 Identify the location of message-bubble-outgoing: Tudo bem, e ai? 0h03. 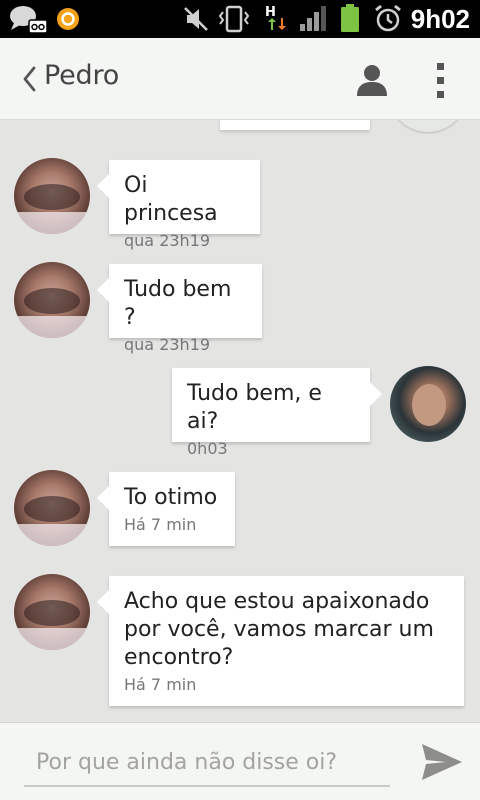
(277, 413).